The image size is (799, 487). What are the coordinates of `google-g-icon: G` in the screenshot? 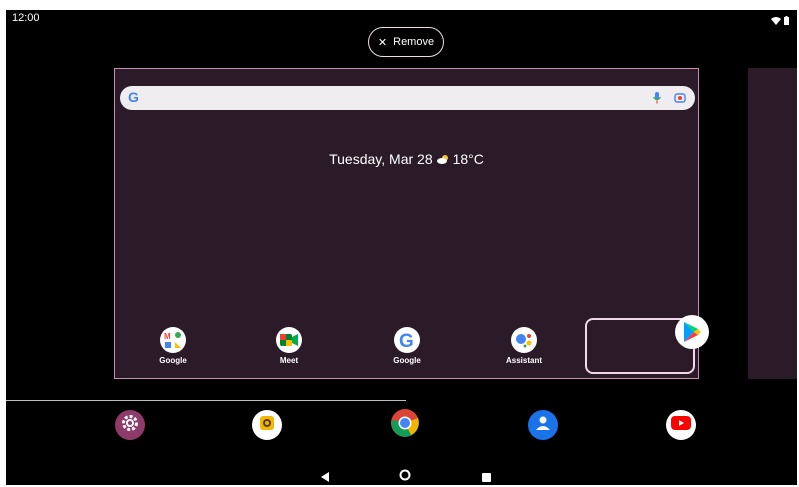 It's located at (135, 99).